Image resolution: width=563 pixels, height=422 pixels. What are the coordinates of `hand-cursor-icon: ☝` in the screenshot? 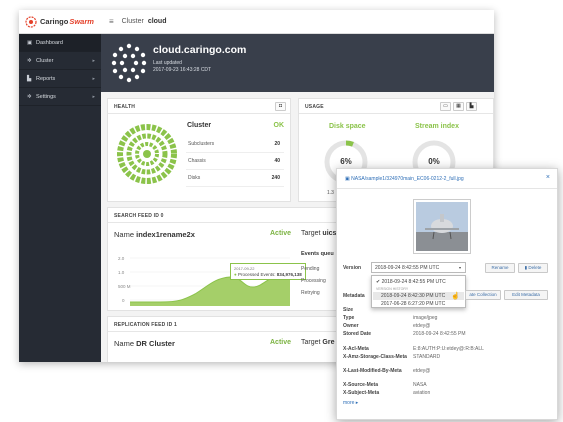 It's located at (455, 296).